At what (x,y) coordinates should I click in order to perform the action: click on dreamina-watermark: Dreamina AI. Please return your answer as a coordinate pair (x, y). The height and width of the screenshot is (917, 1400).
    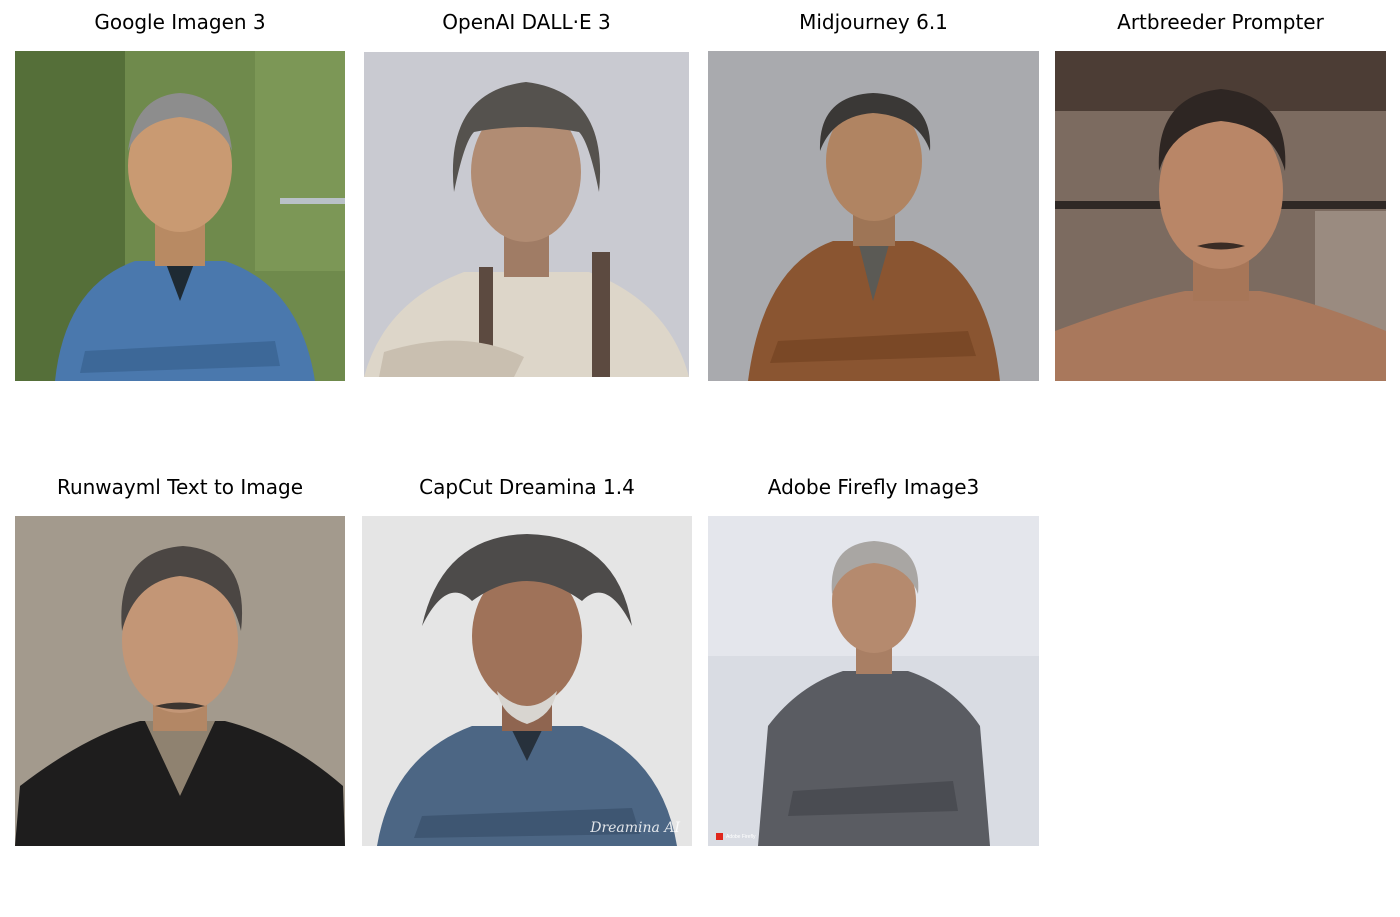
    Looking at the image, I should click on (635, 828).